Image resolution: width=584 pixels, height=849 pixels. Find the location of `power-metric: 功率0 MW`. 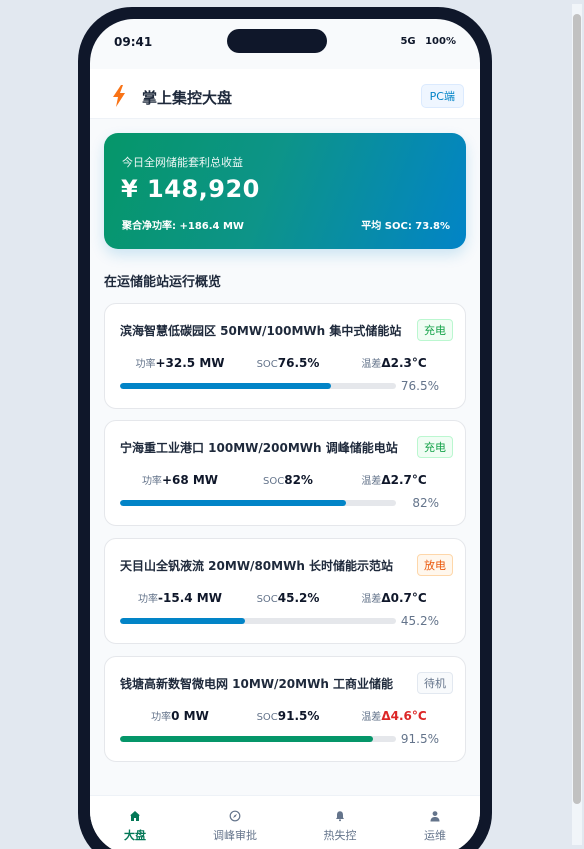

power-metric: 功率0 MW is located at coordinates (180, 714).